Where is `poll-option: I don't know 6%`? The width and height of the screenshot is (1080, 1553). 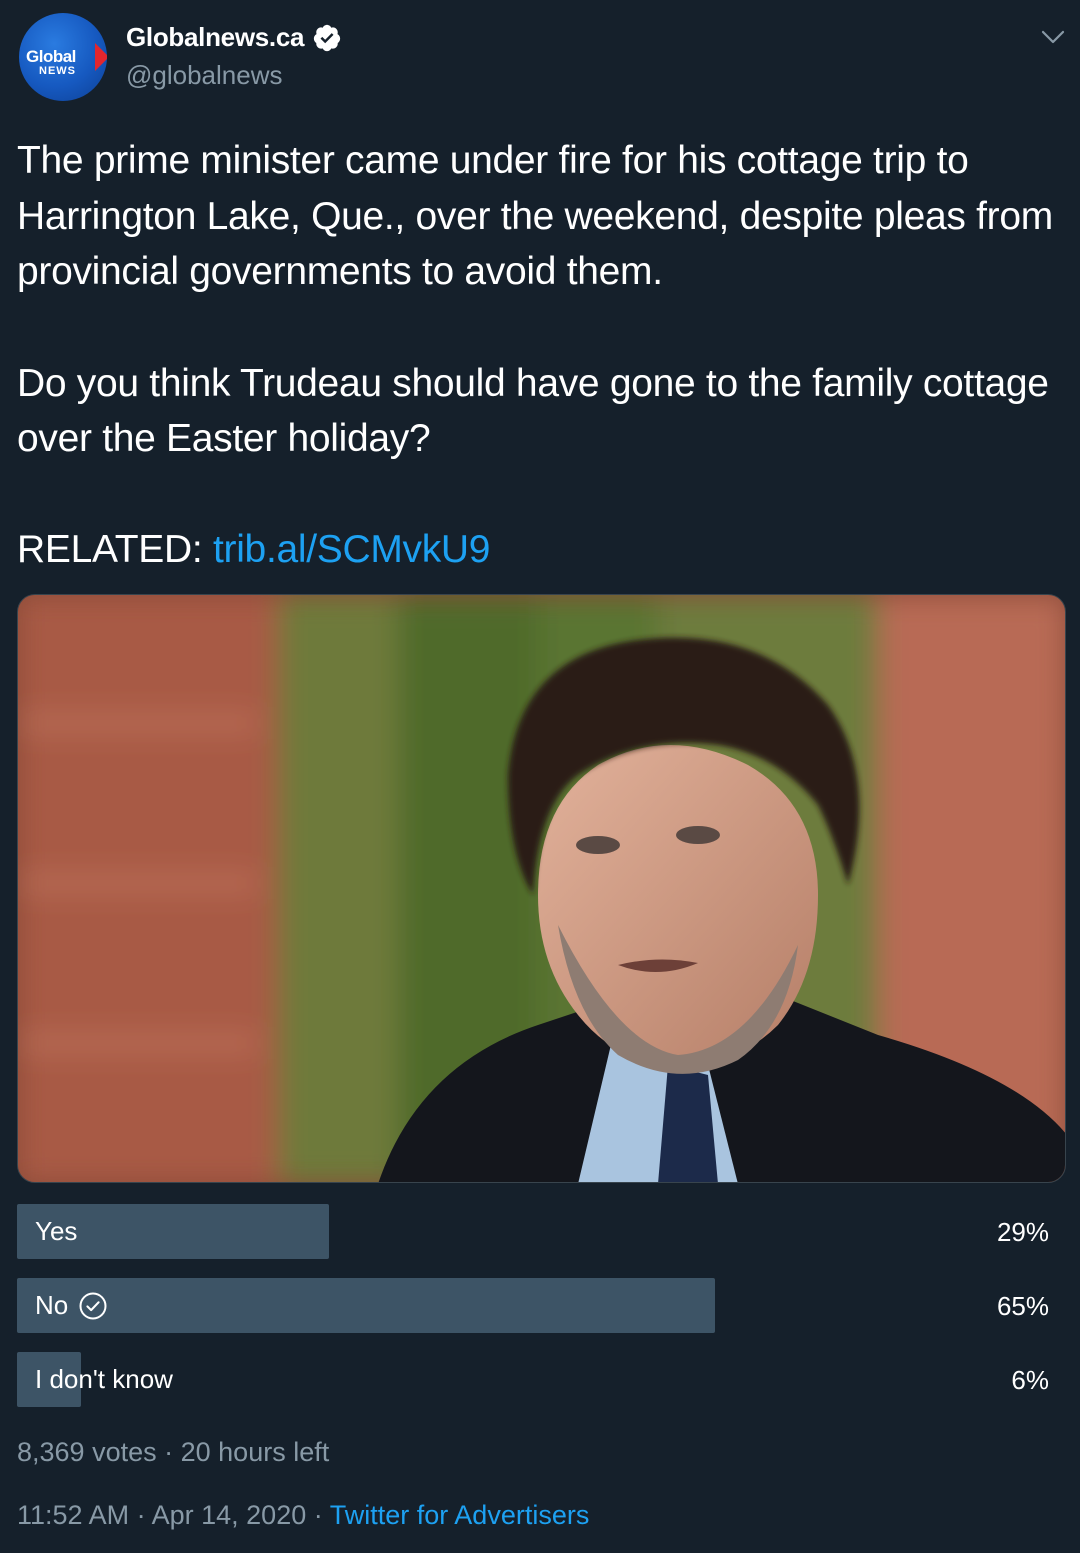 poll-option: I don't know 6% is located at coordinates (541, 1379).